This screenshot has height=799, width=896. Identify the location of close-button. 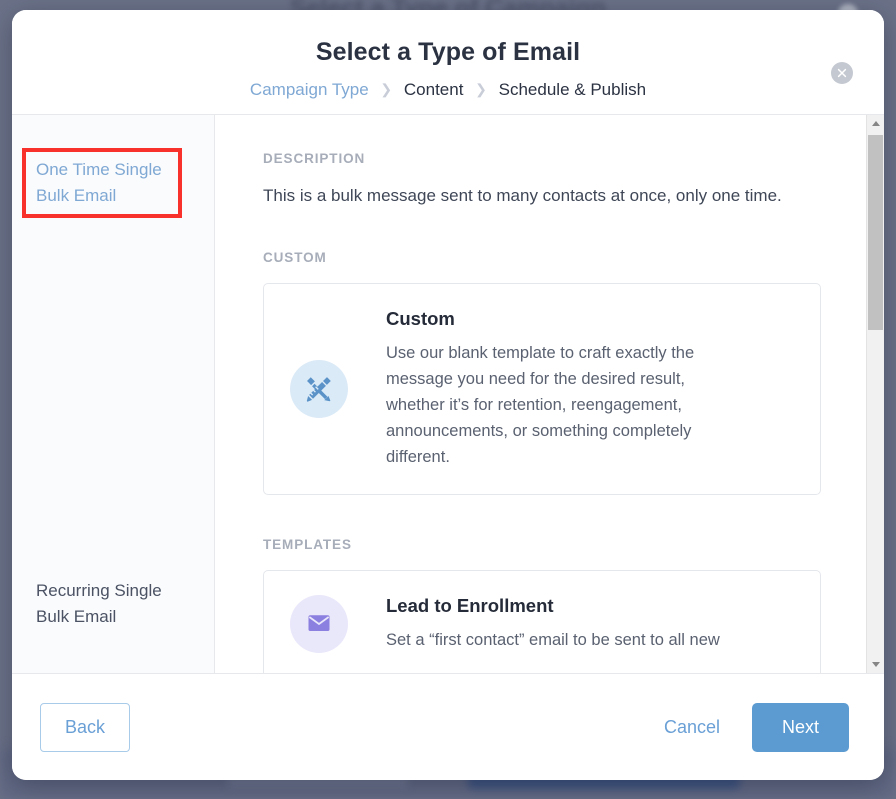
(842, 73).